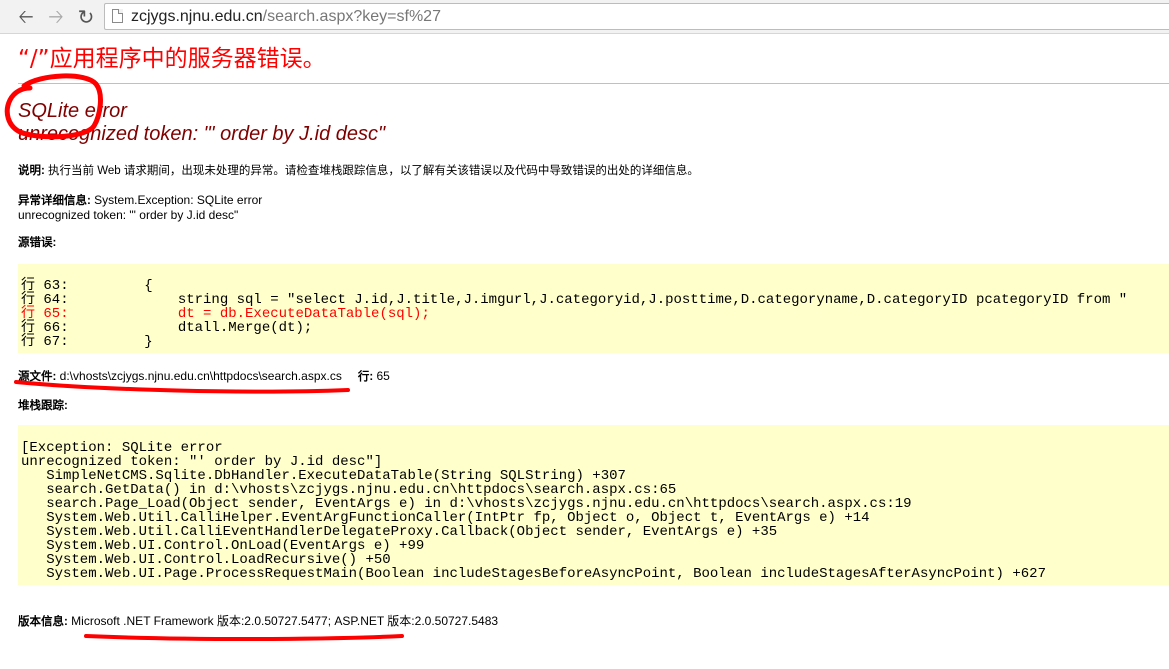 The width and height of the screenshot is (1169, 669). Describe the element at coordinates (31, 171) in the screenshot. I see `description-label: 说明:` at that location.